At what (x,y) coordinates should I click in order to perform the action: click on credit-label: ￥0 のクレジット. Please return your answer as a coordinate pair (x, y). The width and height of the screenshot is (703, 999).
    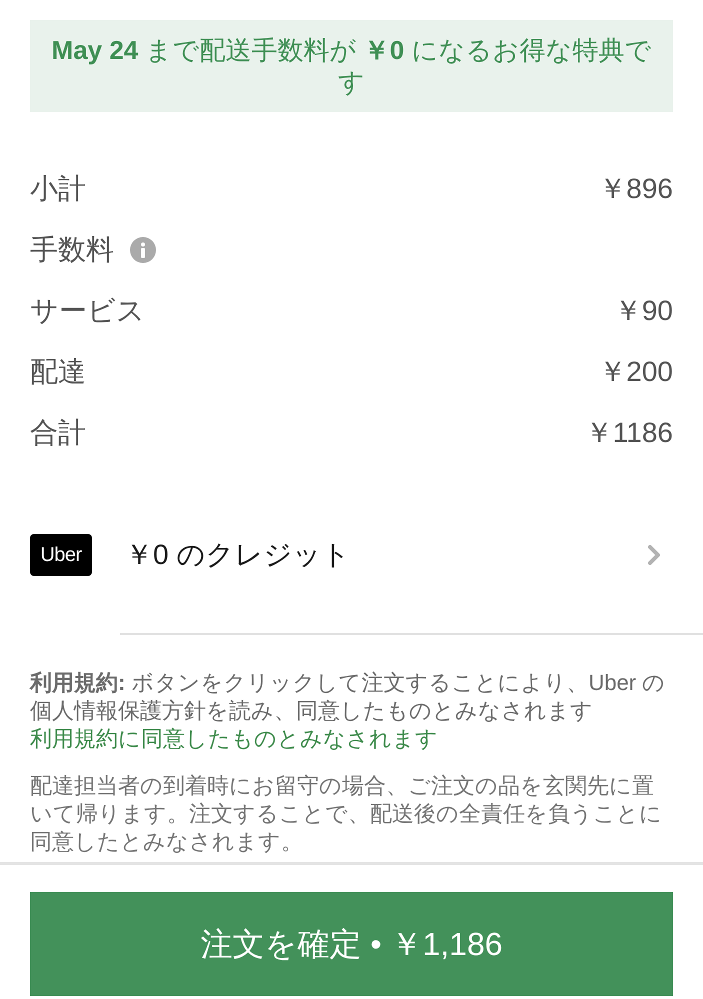
    Looking at the image, I should click on (237, 555).